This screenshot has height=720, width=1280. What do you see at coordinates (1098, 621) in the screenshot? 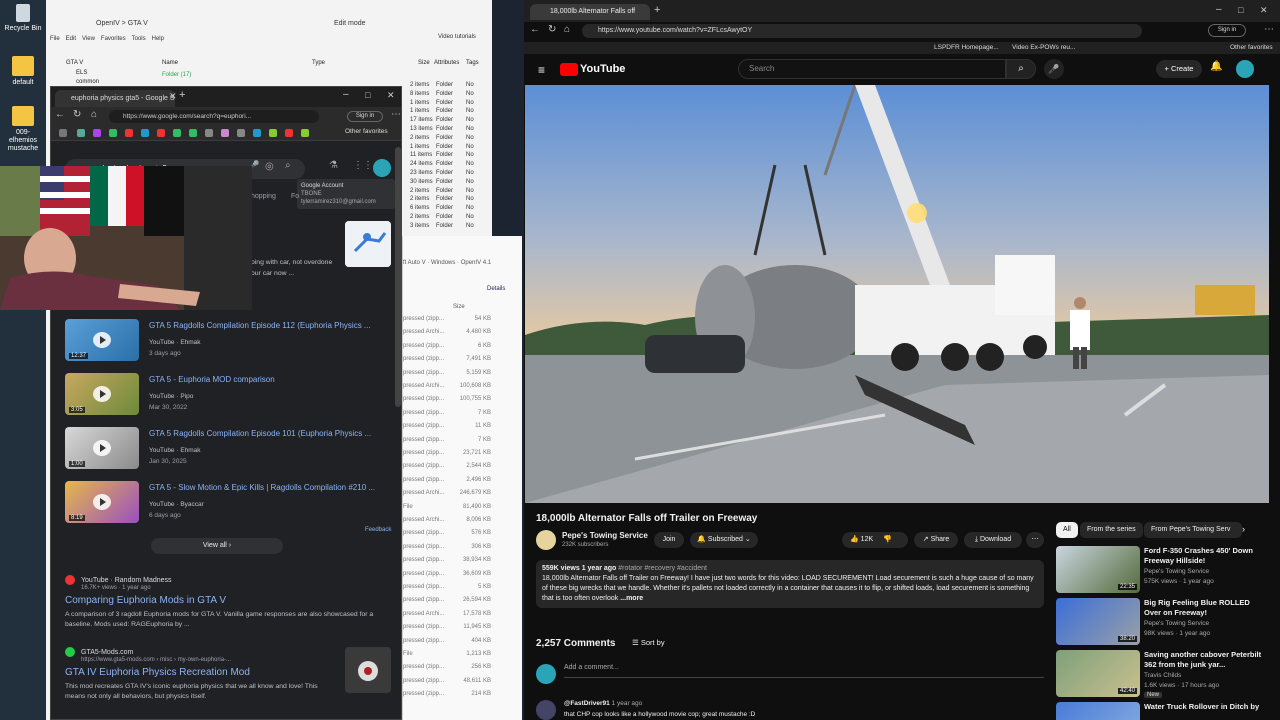
I see `video-thumbnail: 38:20` at bounding box center [1098, 621].